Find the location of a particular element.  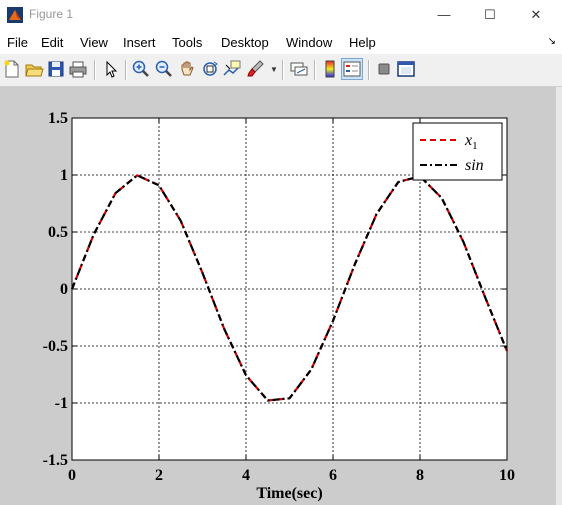

open-file-icon is located at coordinates (34, 69).